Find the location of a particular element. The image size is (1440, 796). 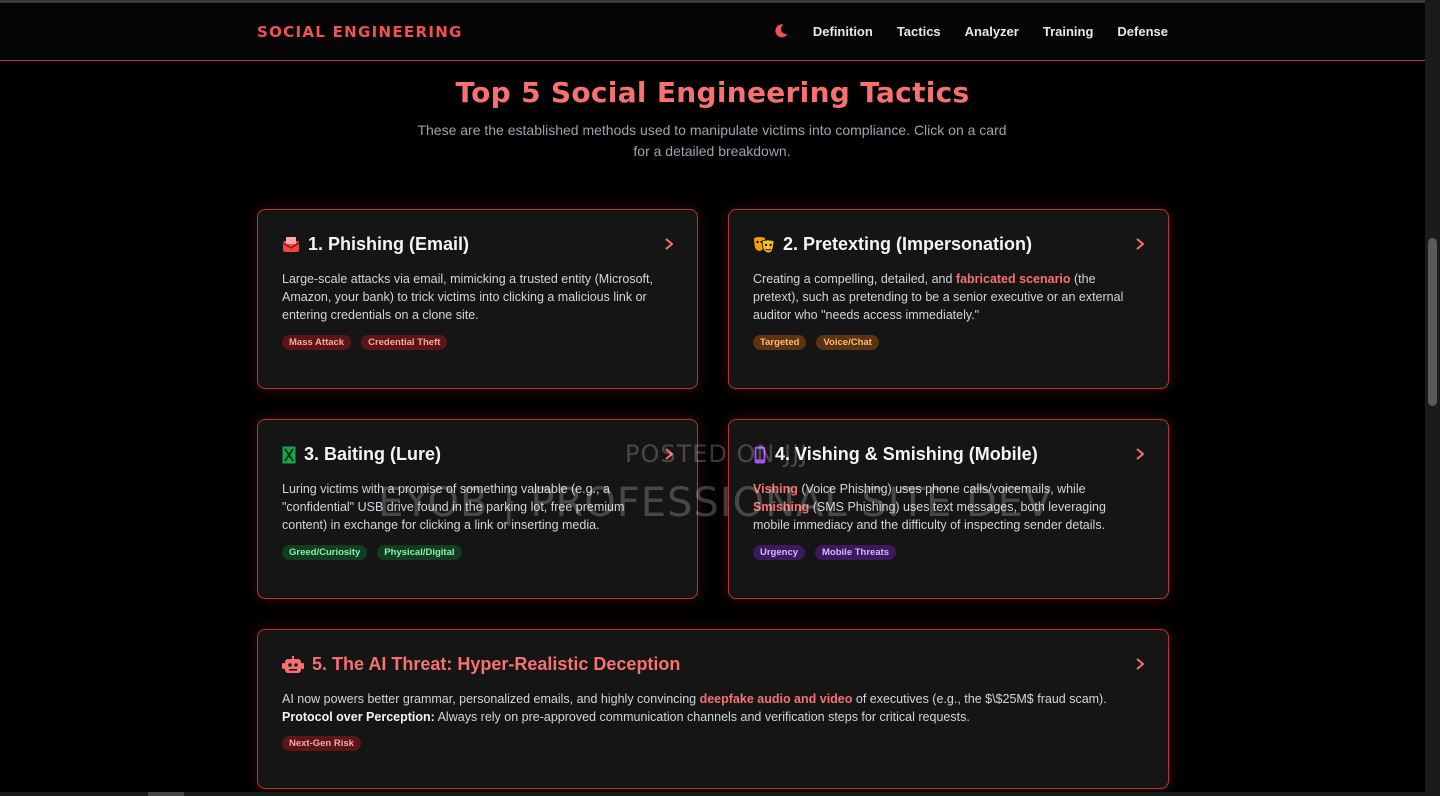

nav-defense: Defense is located at coordinates (1142, 31).